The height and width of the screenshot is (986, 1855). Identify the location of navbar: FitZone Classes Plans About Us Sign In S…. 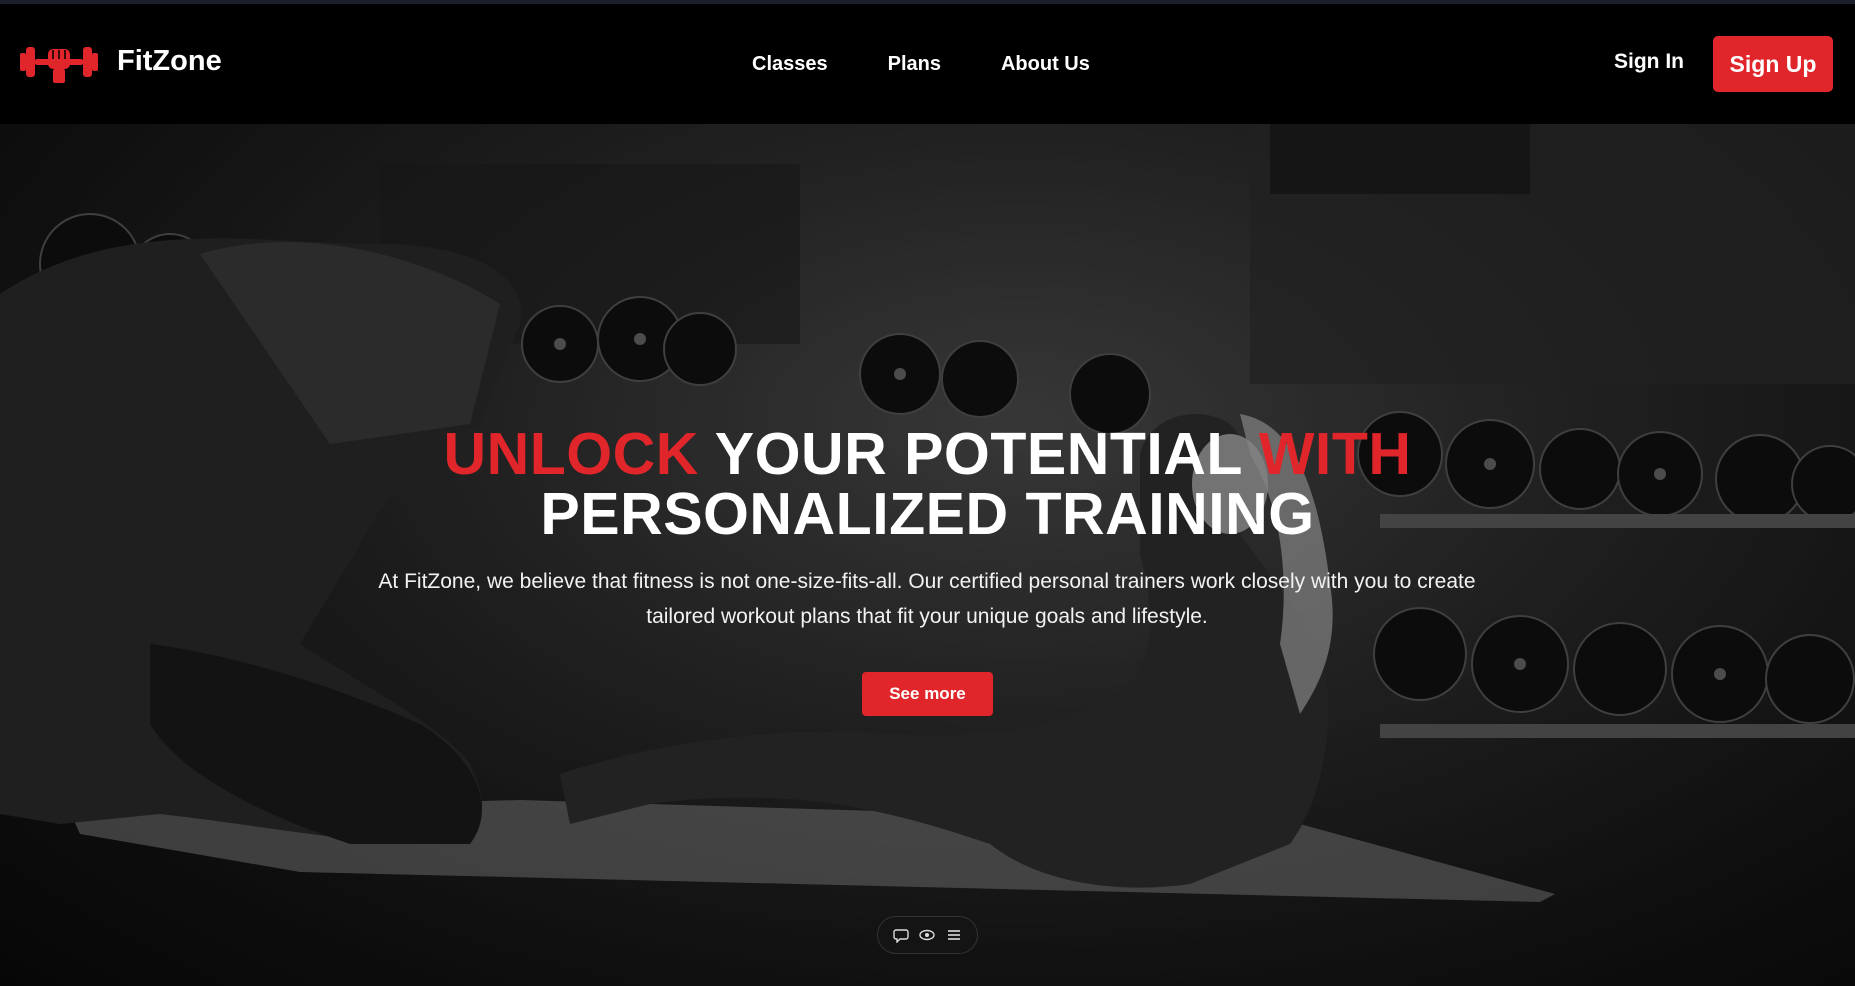
(927, 64).